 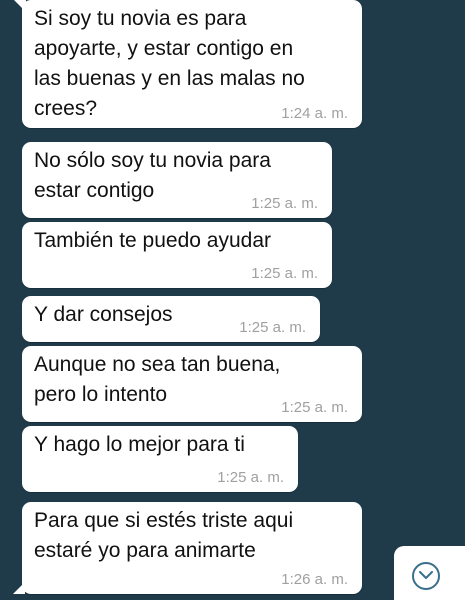 What do you see at coordinates (426, 576) in the screenshot?
I see `chevron-down-icon` at bounding box center [426, 576].